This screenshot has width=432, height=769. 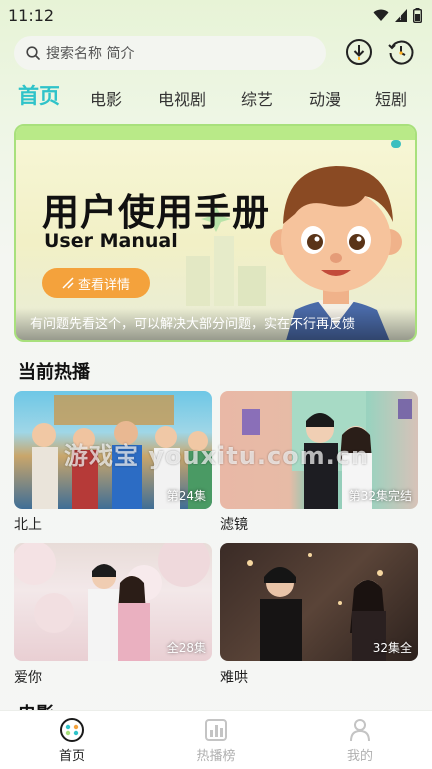 I want to click on episode-badge: 第24集, so click(x=186, y=496).